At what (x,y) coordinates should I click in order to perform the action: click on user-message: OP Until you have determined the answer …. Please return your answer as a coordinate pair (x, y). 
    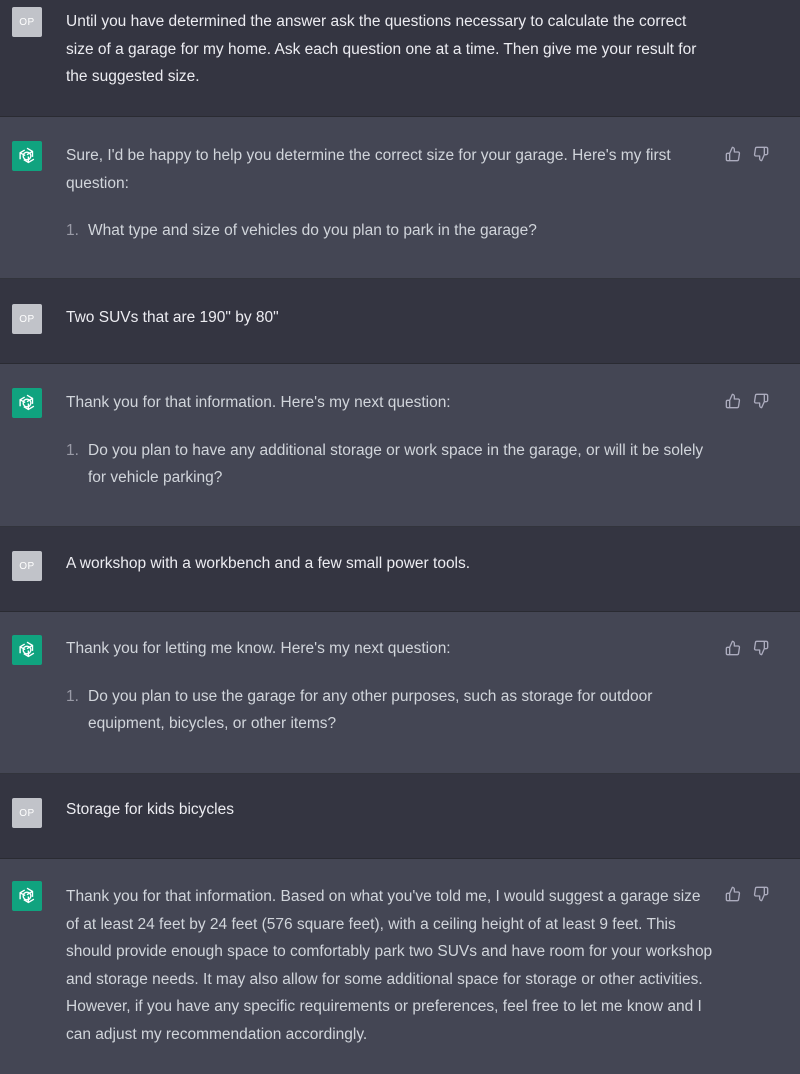
    Looking at the image, I should click on (400, 58).